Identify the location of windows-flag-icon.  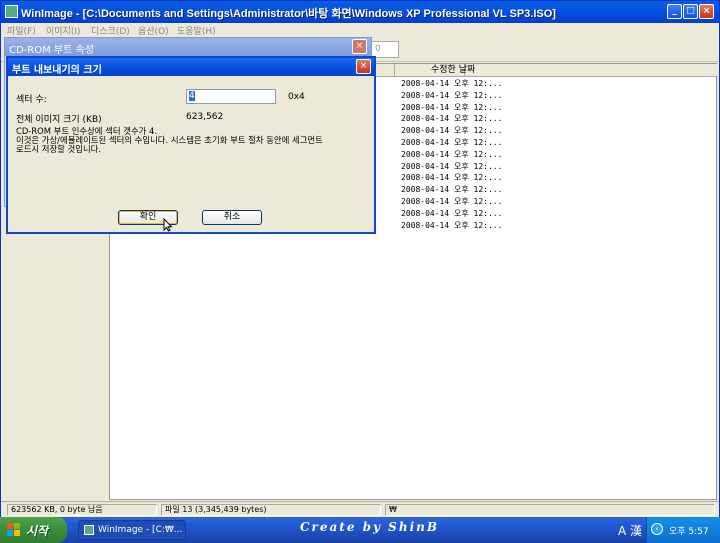
(14, 530).